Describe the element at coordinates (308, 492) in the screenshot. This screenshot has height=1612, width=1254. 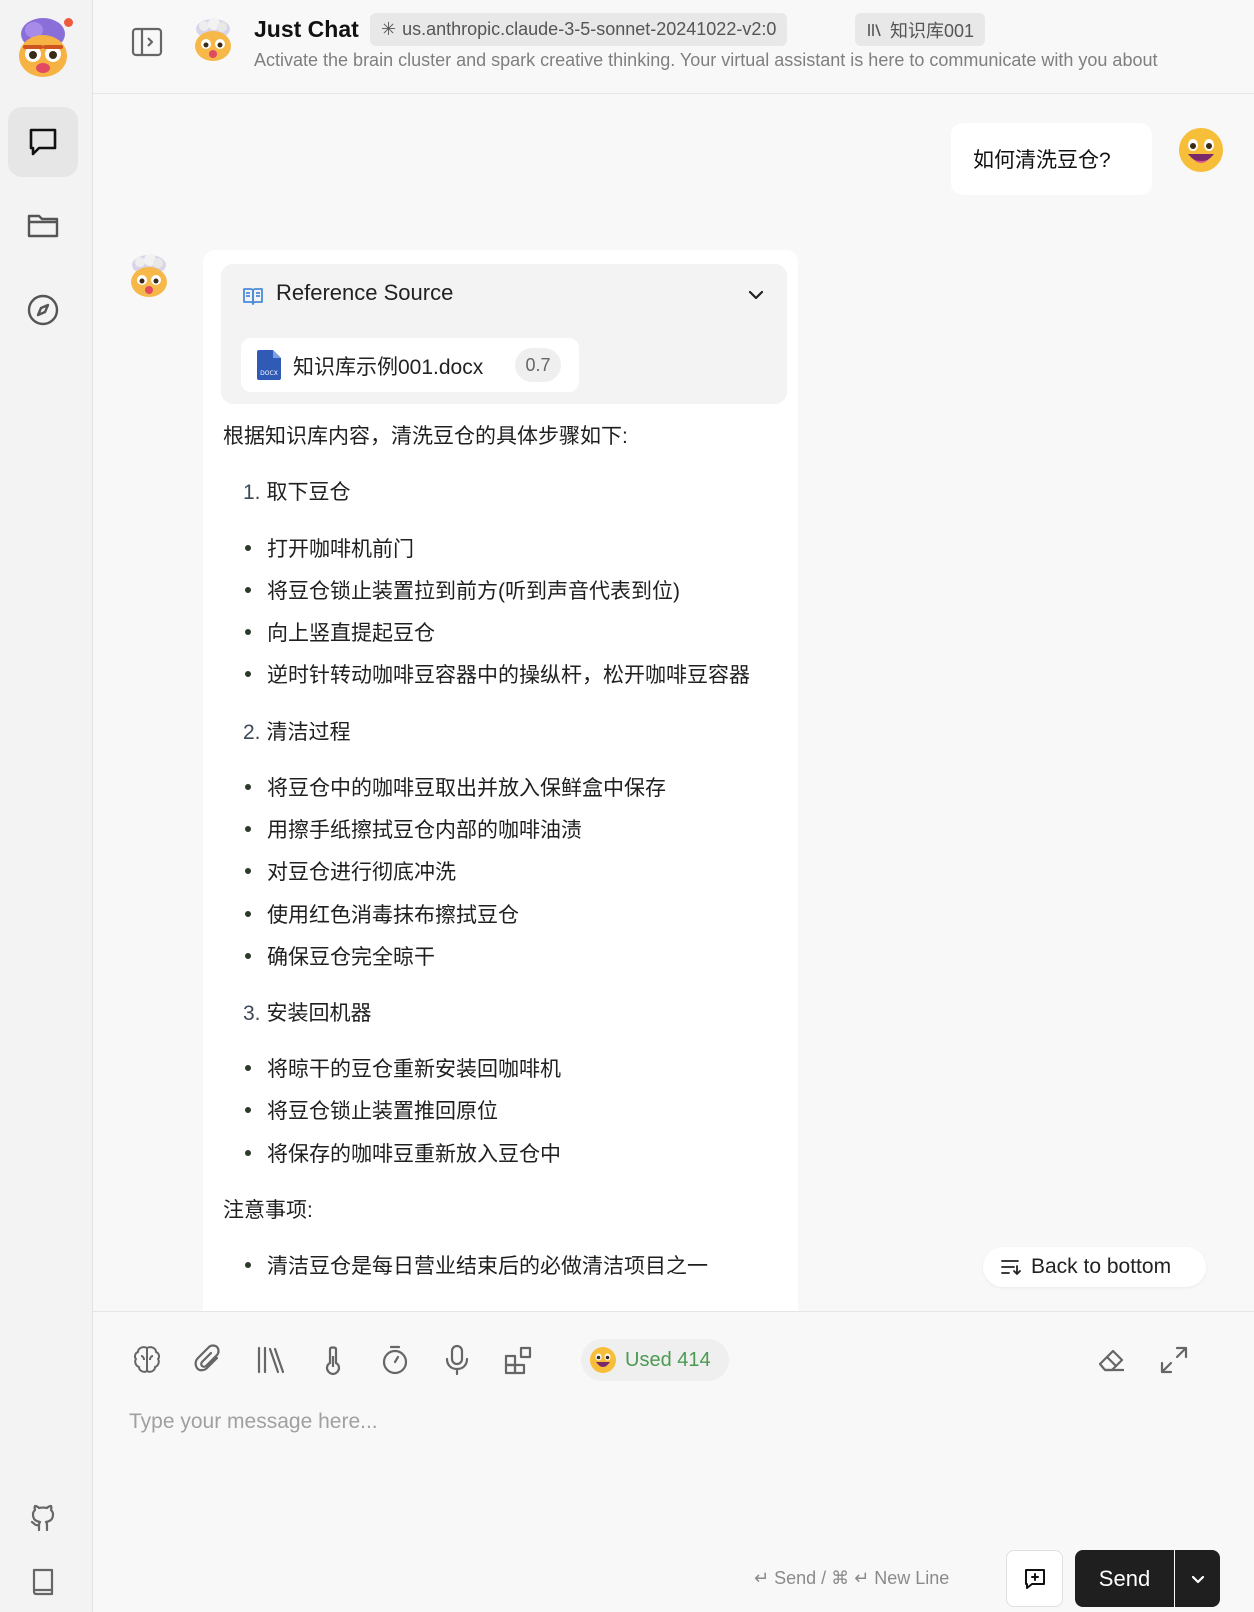
I see `section-title: 取下豆仓` at that location.